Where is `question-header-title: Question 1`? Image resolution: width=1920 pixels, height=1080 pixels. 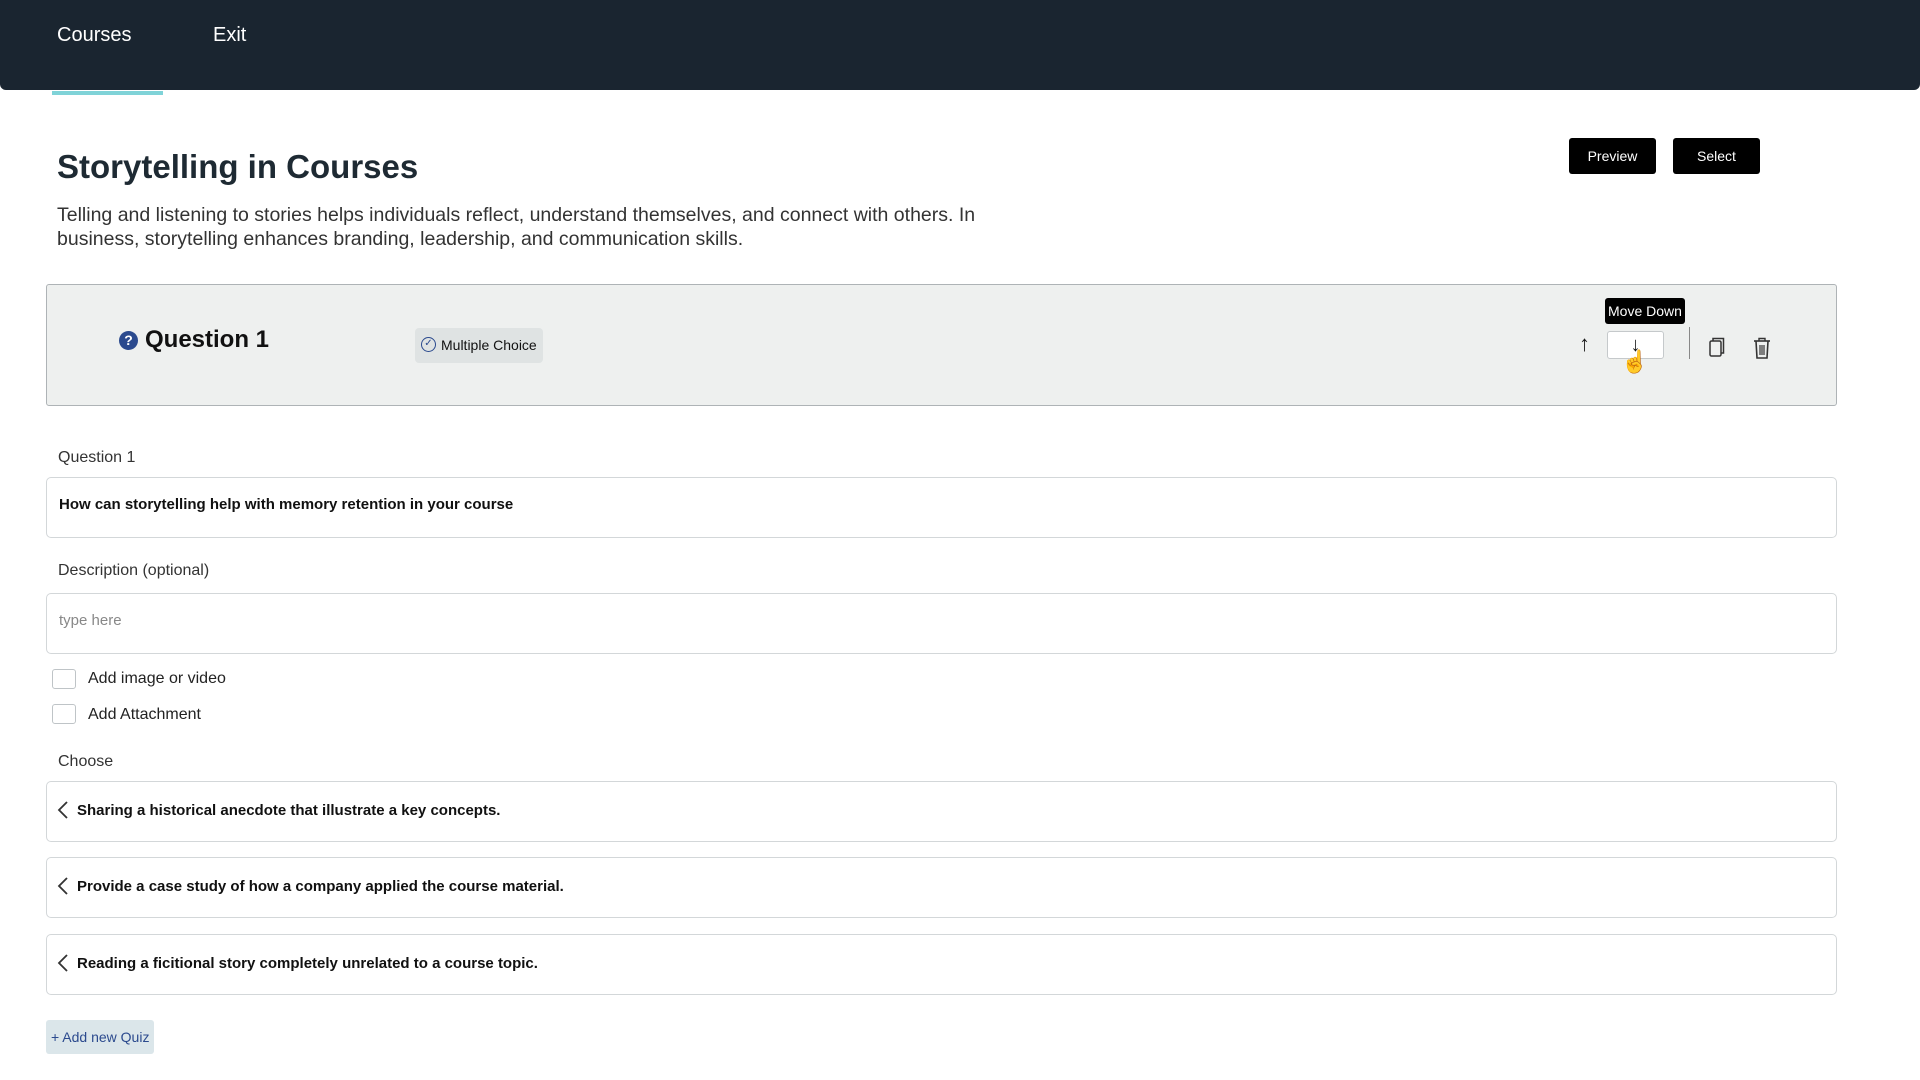 question-header-title: Question 1 is located at coordinates (207, 339).